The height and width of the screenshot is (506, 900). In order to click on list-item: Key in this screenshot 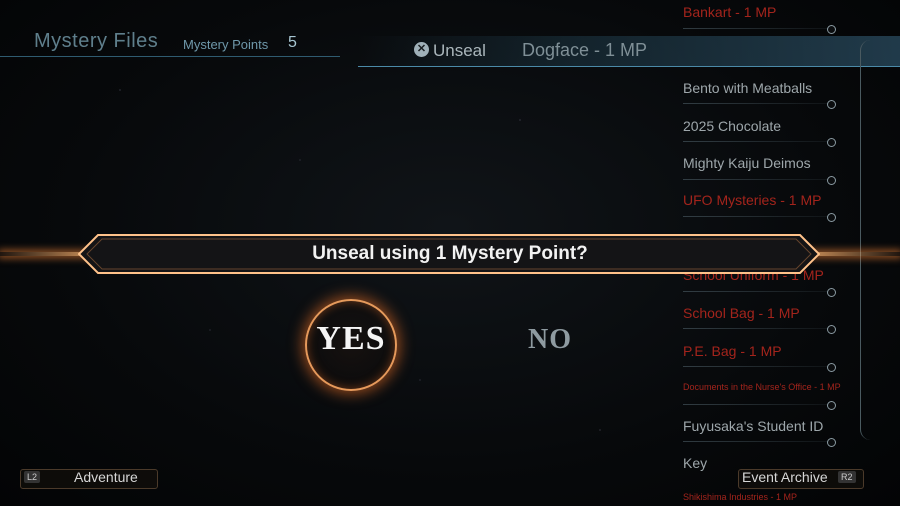, I will do `click(695, 463)`.